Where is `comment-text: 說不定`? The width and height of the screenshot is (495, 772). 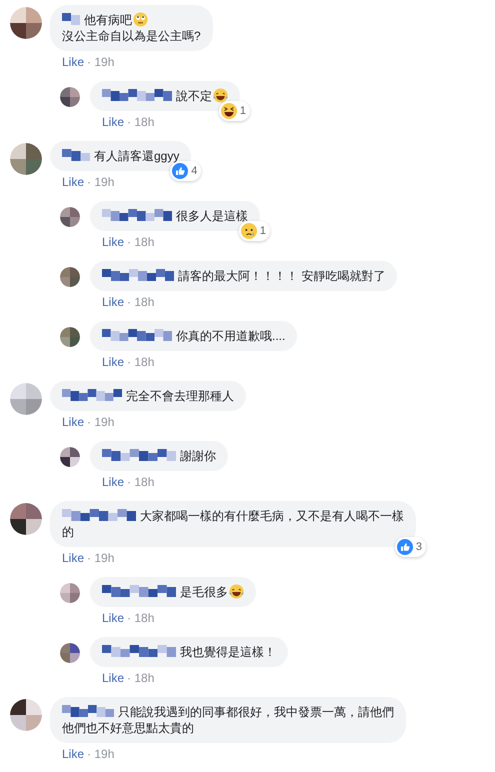
comment-text: 說不定 is located at coordinates (194, 96).